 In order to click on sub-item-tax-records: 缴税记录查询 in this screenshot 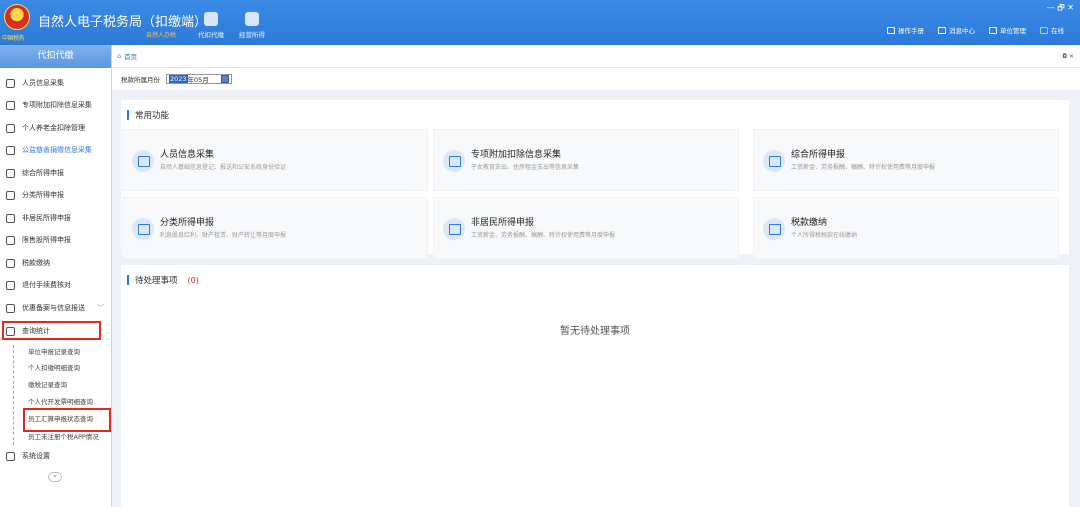, I will do `click(47, 385)`.